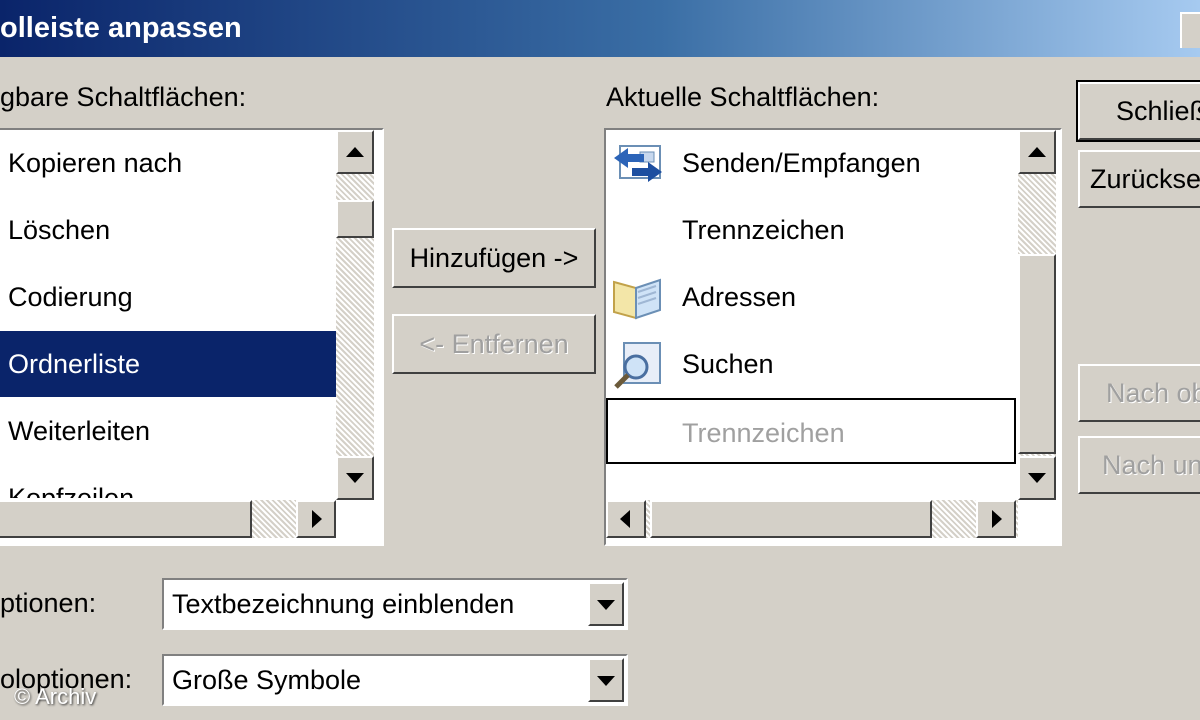 The image size is (1200, 720). What do you see at coordinates (743, 97) in the screenshot?
I see `current-buttons-label: Aktuelle Schaltflächen:` at bounding box center [743, 97].